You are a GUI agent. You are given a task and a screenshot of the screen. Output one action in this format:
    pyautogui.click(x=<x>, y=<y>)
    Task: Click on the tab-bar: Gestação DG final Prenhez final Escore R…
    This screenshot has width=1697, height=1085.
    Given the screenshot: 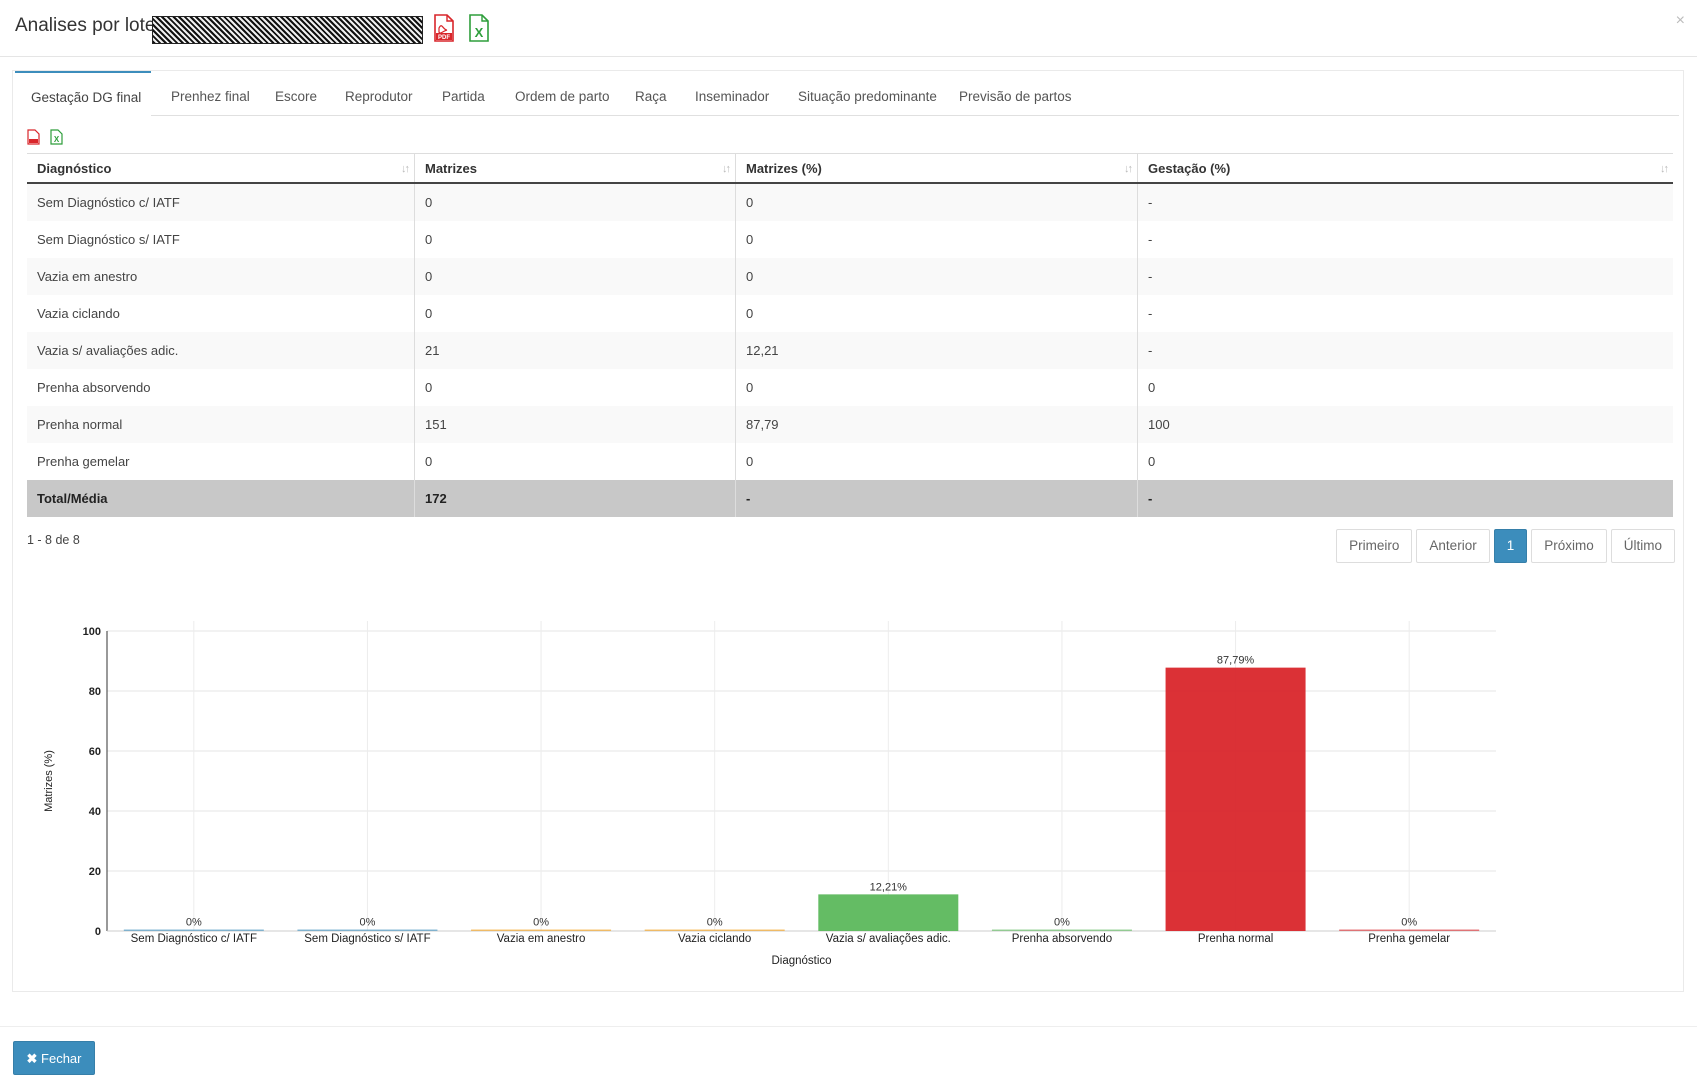 What is the action you would take?
    pyautogui.click(x=847, y=93)
    